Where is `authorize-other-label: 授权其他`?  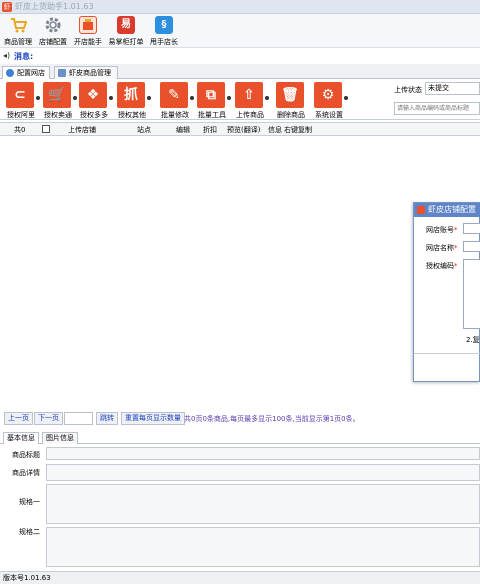
authorize-other-label: 授权其他 is located at coordinates (132, 115).